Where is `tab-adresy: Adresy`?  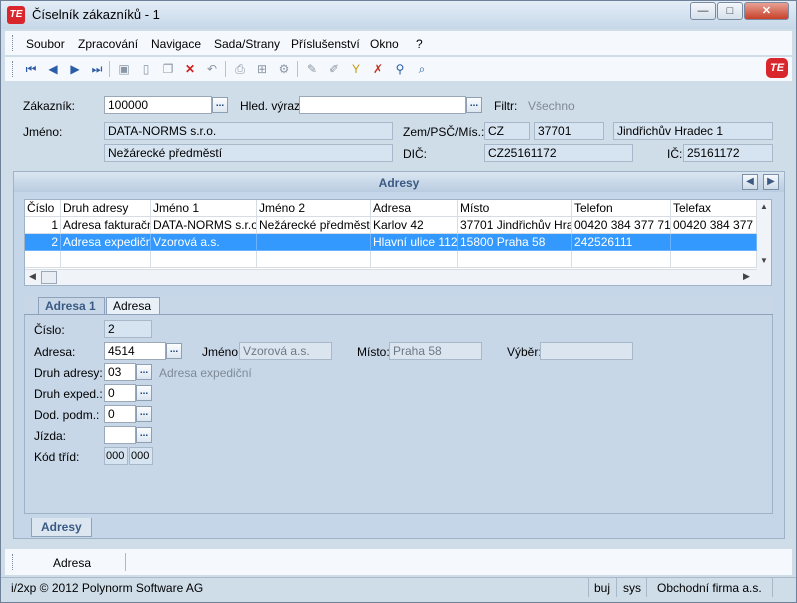 tab-adresy: Adresy is located at coordinates (61, 527).